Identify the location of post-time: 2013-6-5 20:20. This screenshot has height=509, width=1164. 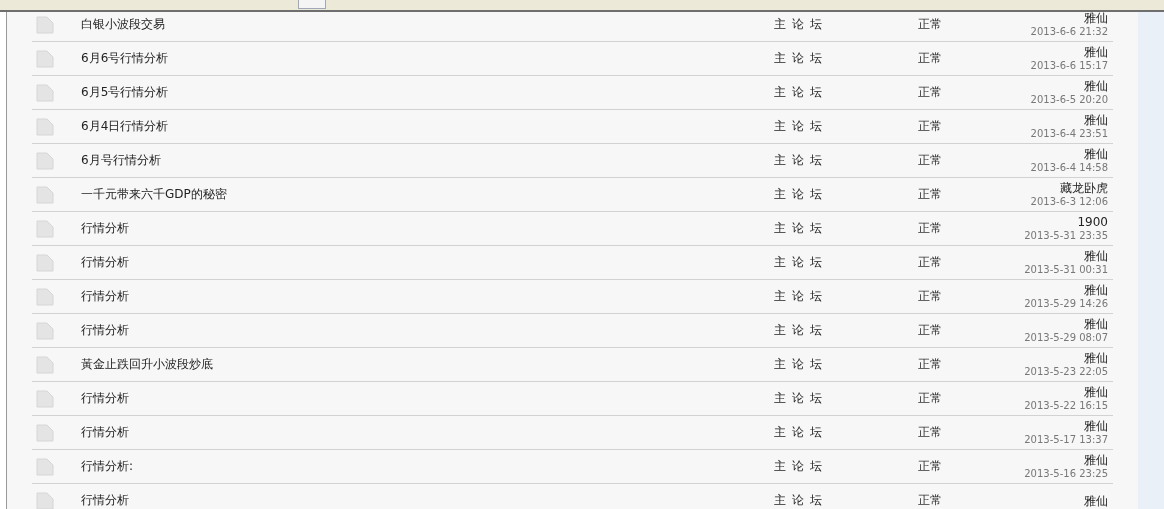
(1069, 99).